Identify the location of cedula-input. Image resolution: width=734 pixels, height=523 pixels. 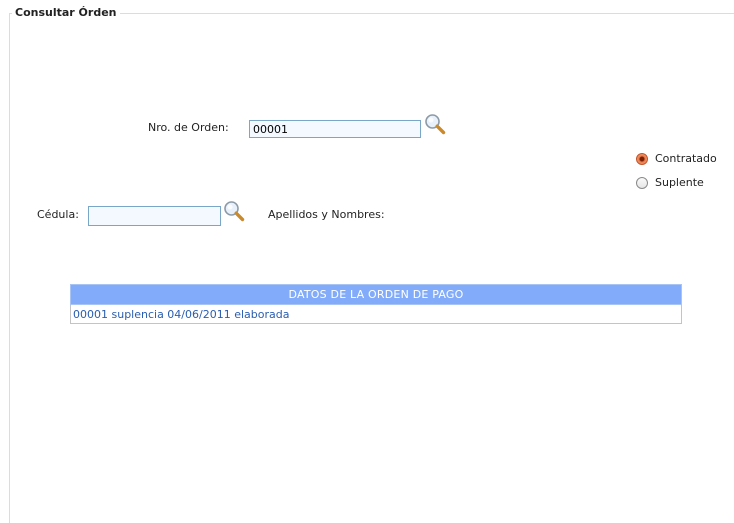
(154, 216).